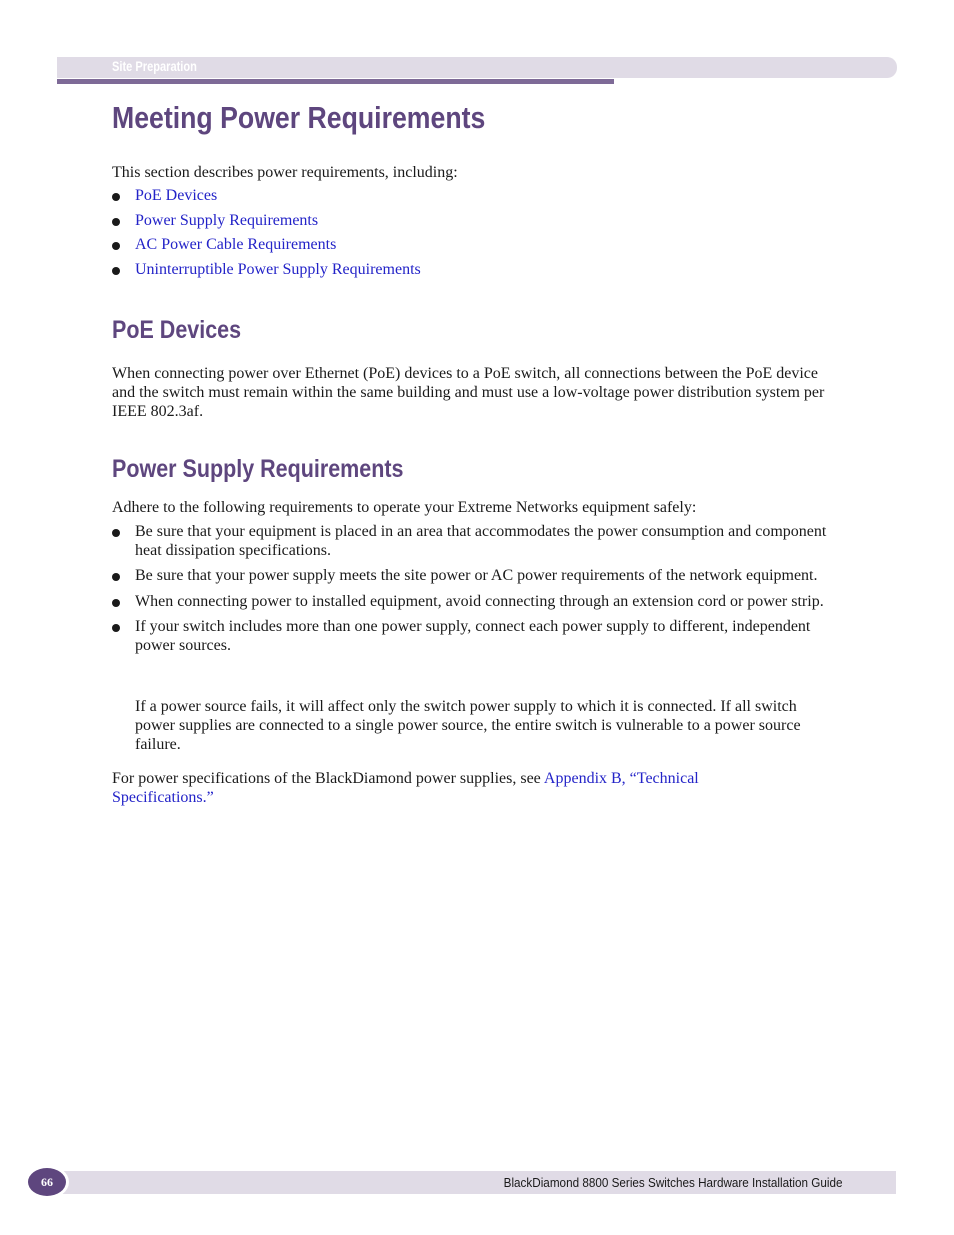  I want to click on page-number-badge: 66, so click(47, 1182).